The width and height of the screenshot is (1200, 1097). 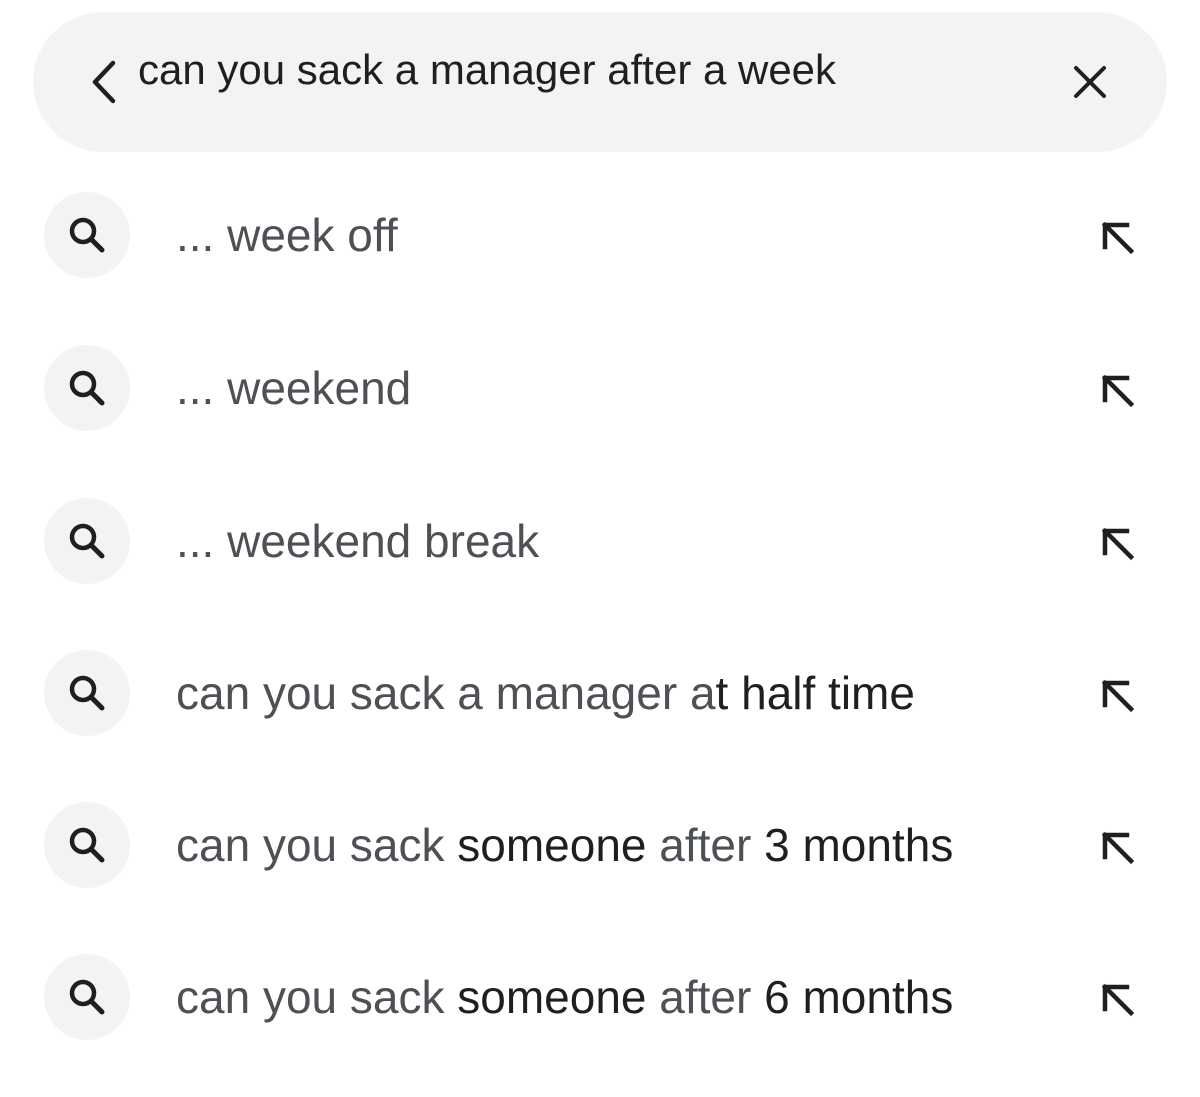 What do you see at coordinates (600, 541) in the screenshot?
I see `suggestion-item: ... weekend break` at bounding box center [600, 541].